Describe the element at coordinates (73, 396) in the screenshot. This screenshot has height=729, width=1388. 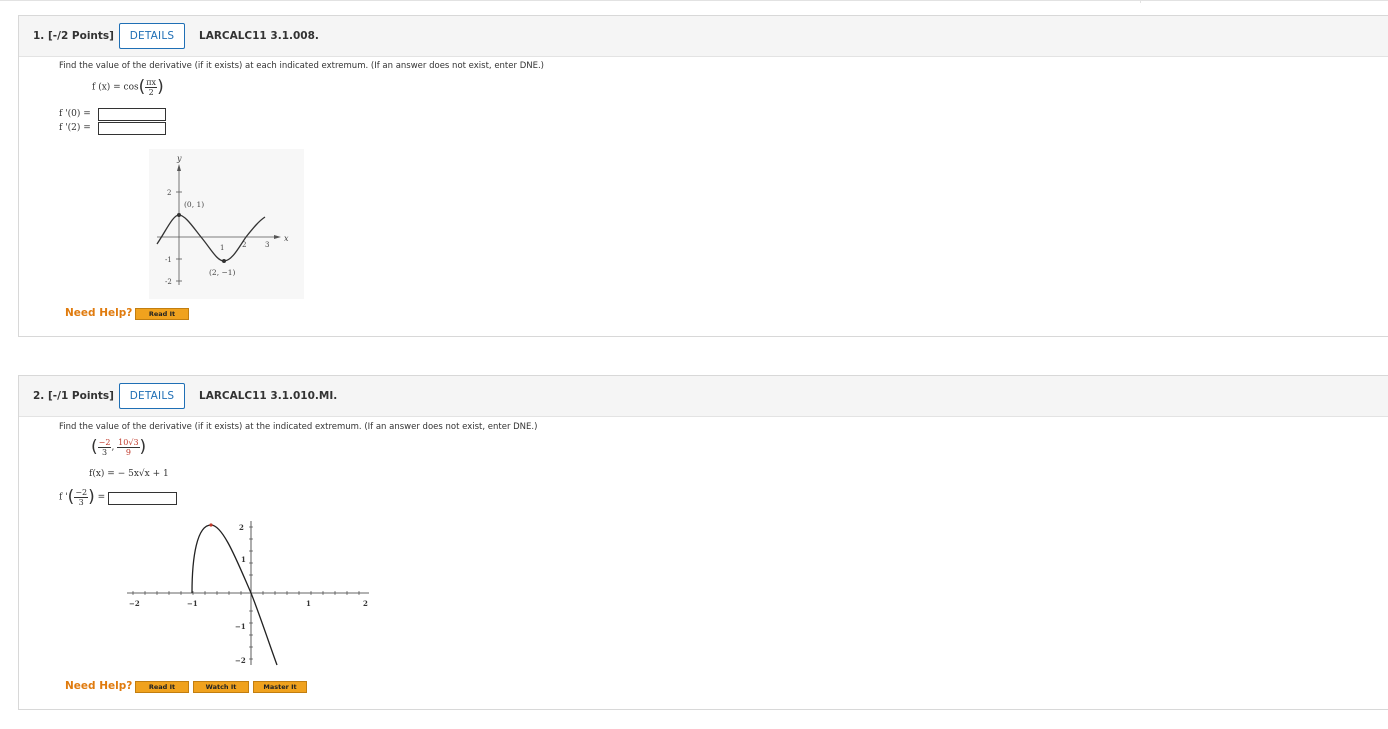
I see `question-number: 2. [-/1 Points]` at that location.